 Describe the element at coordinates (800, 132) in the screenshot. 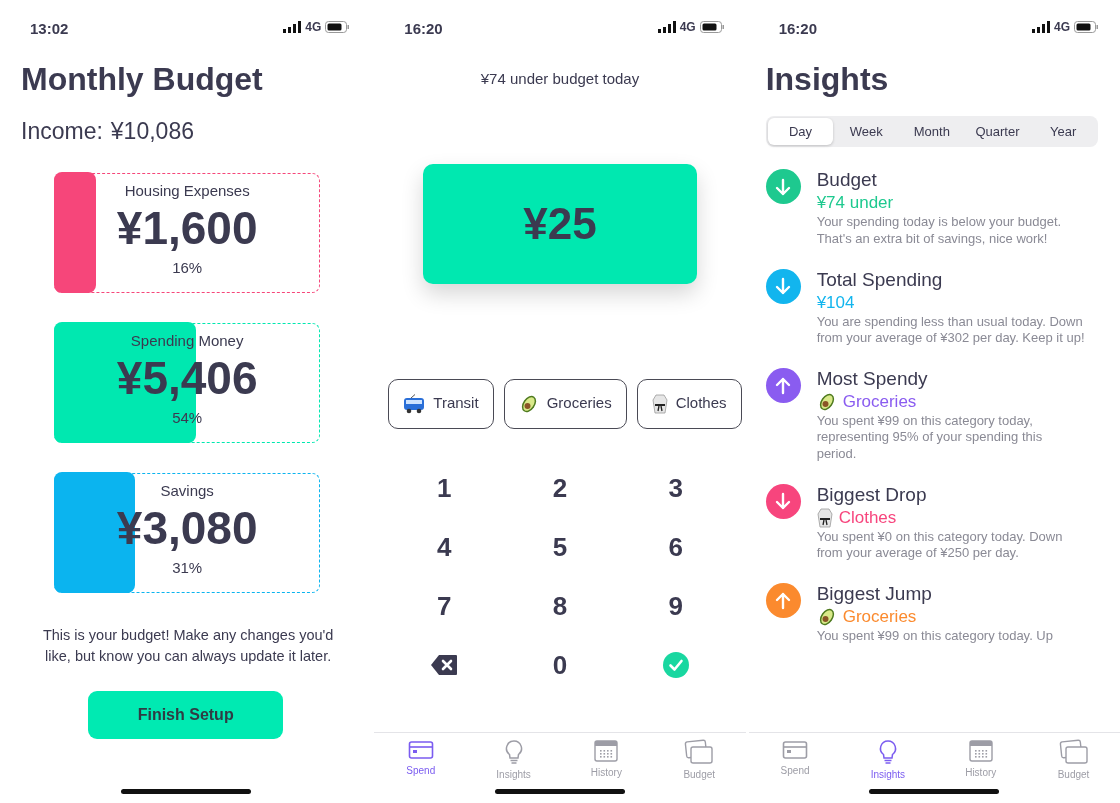

I see `period-segment: Day` at that location.